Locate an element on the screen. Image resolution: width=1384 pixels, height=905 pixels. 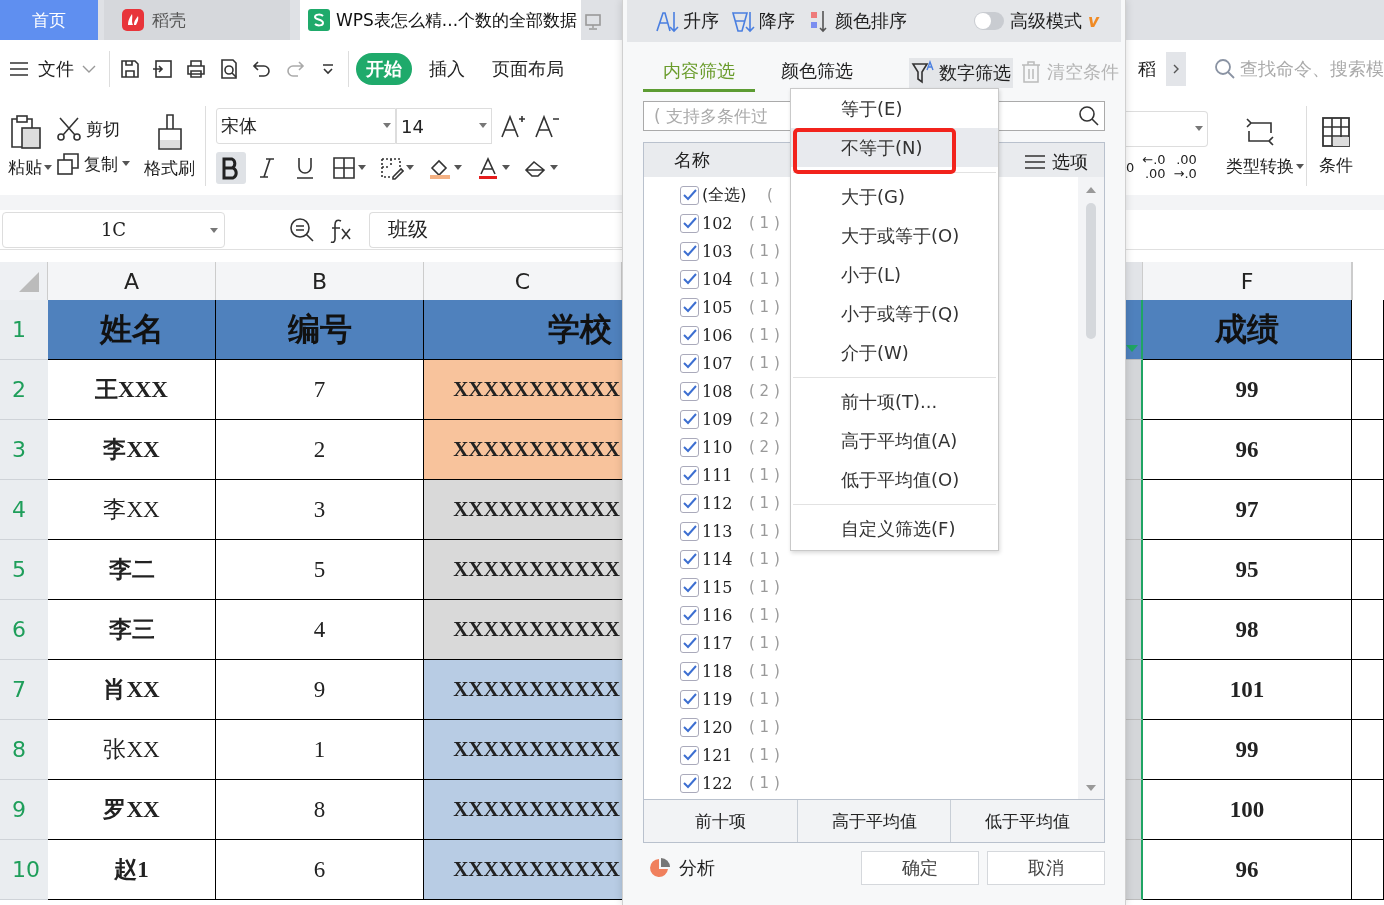
vip-label: v is located at coordinates (1093, 21).